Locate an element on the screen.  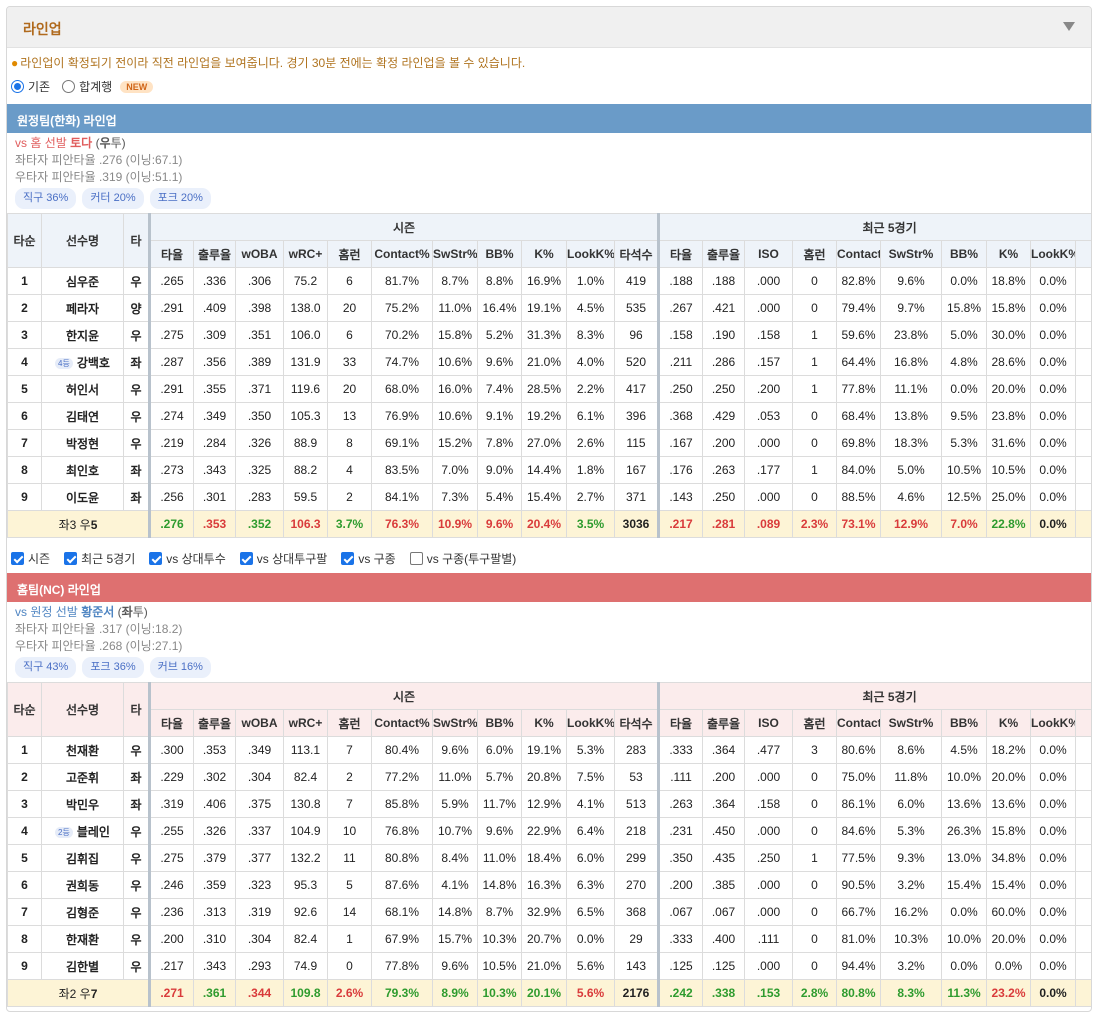
player-name-cell: 최인호 is located at coordinates (82, 470).